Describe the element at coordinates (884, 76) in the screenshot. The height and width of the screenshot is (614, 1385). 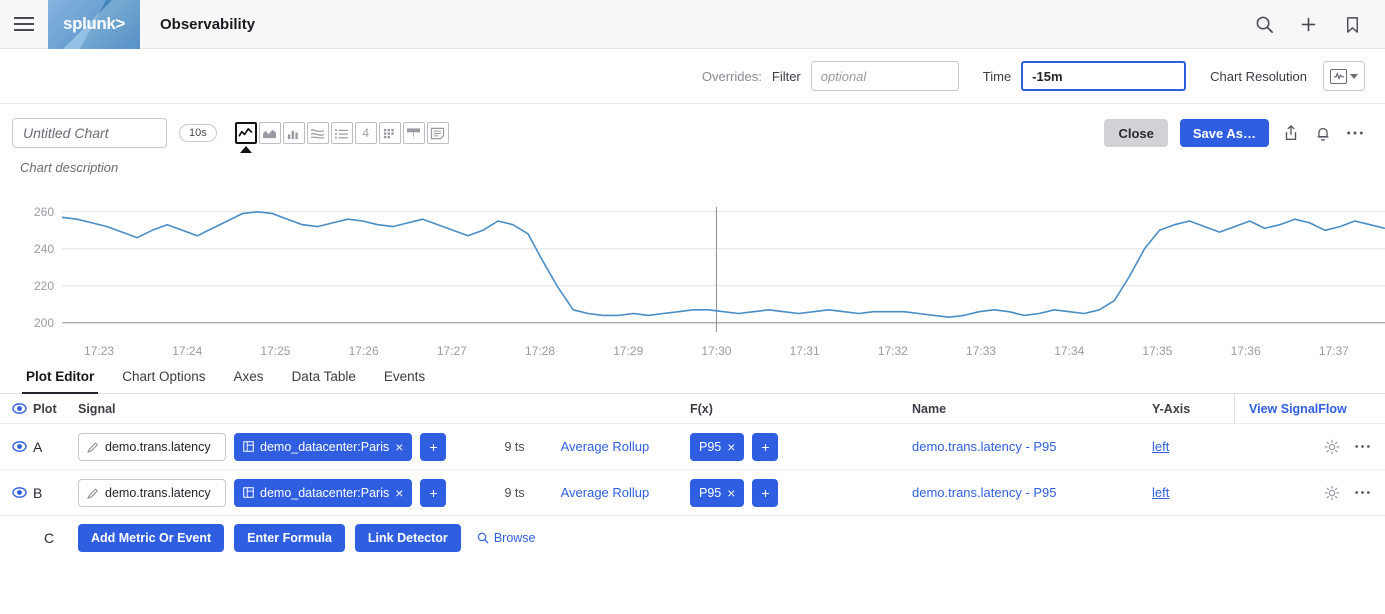
I see `filter-input` at that location.